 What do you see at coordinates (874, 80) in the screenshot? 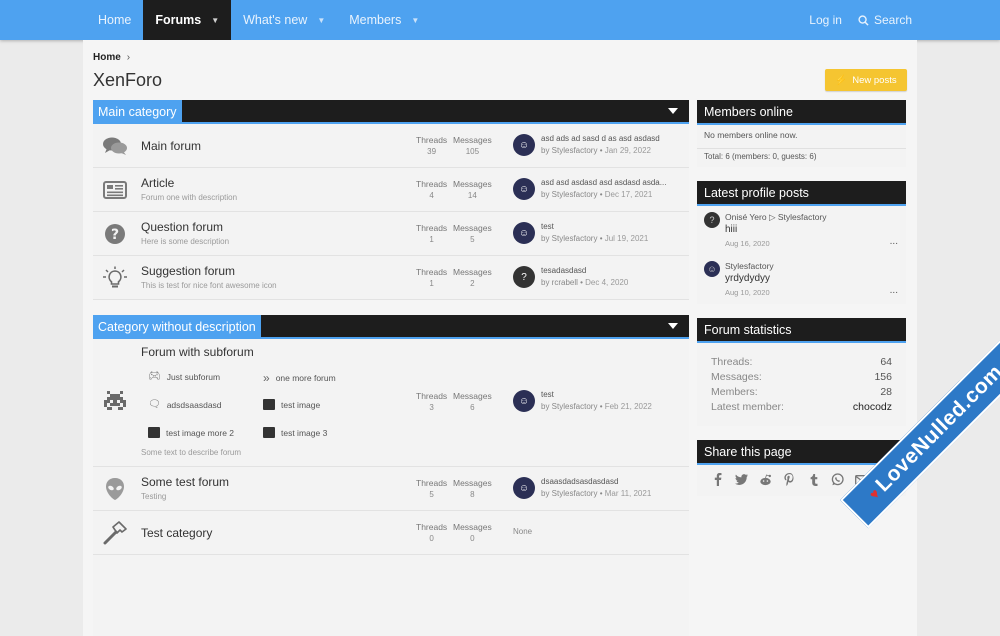
I see `new-posts-label: New posts` at bounding box center [874, 80].